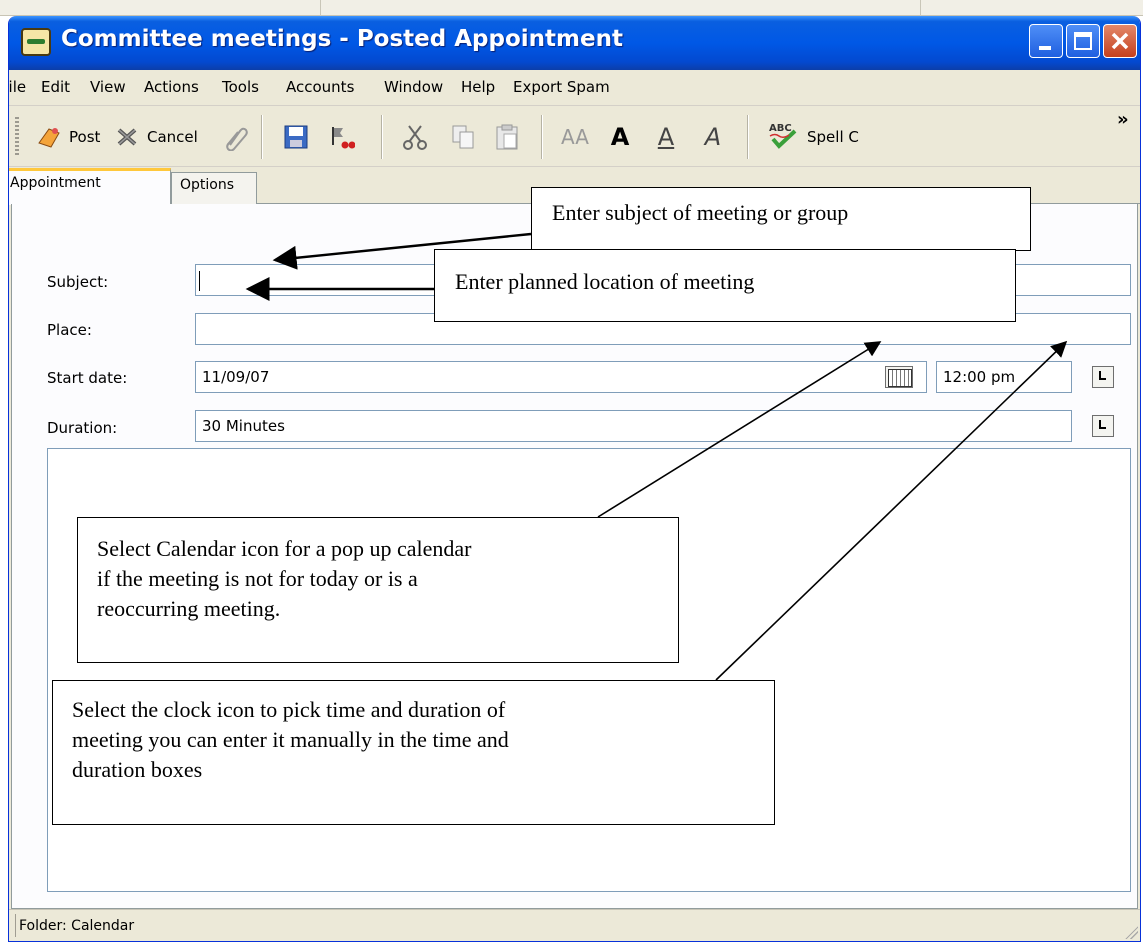 This screenshot has width=1143, height=944. I want to click on maximize-icon, so click(1083, 41).